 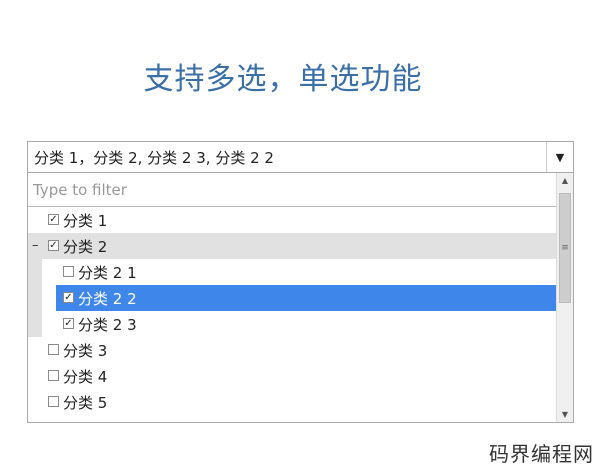 What do you see at coordinates (565, 181) in the screenshot?
I see `scroll-up-icon: ▲` at bounding box center [565, 181].